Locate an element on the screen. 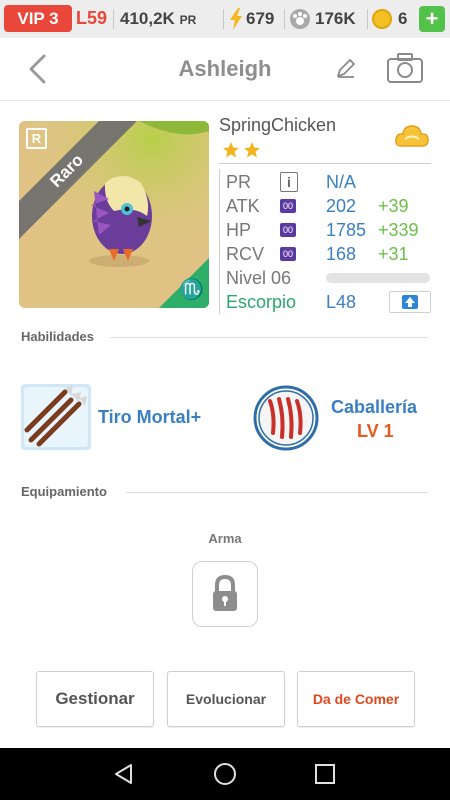 The width and height of the screenshot is (450, 800). level-label: Nivel 06 is located at coordinates (259, 278).